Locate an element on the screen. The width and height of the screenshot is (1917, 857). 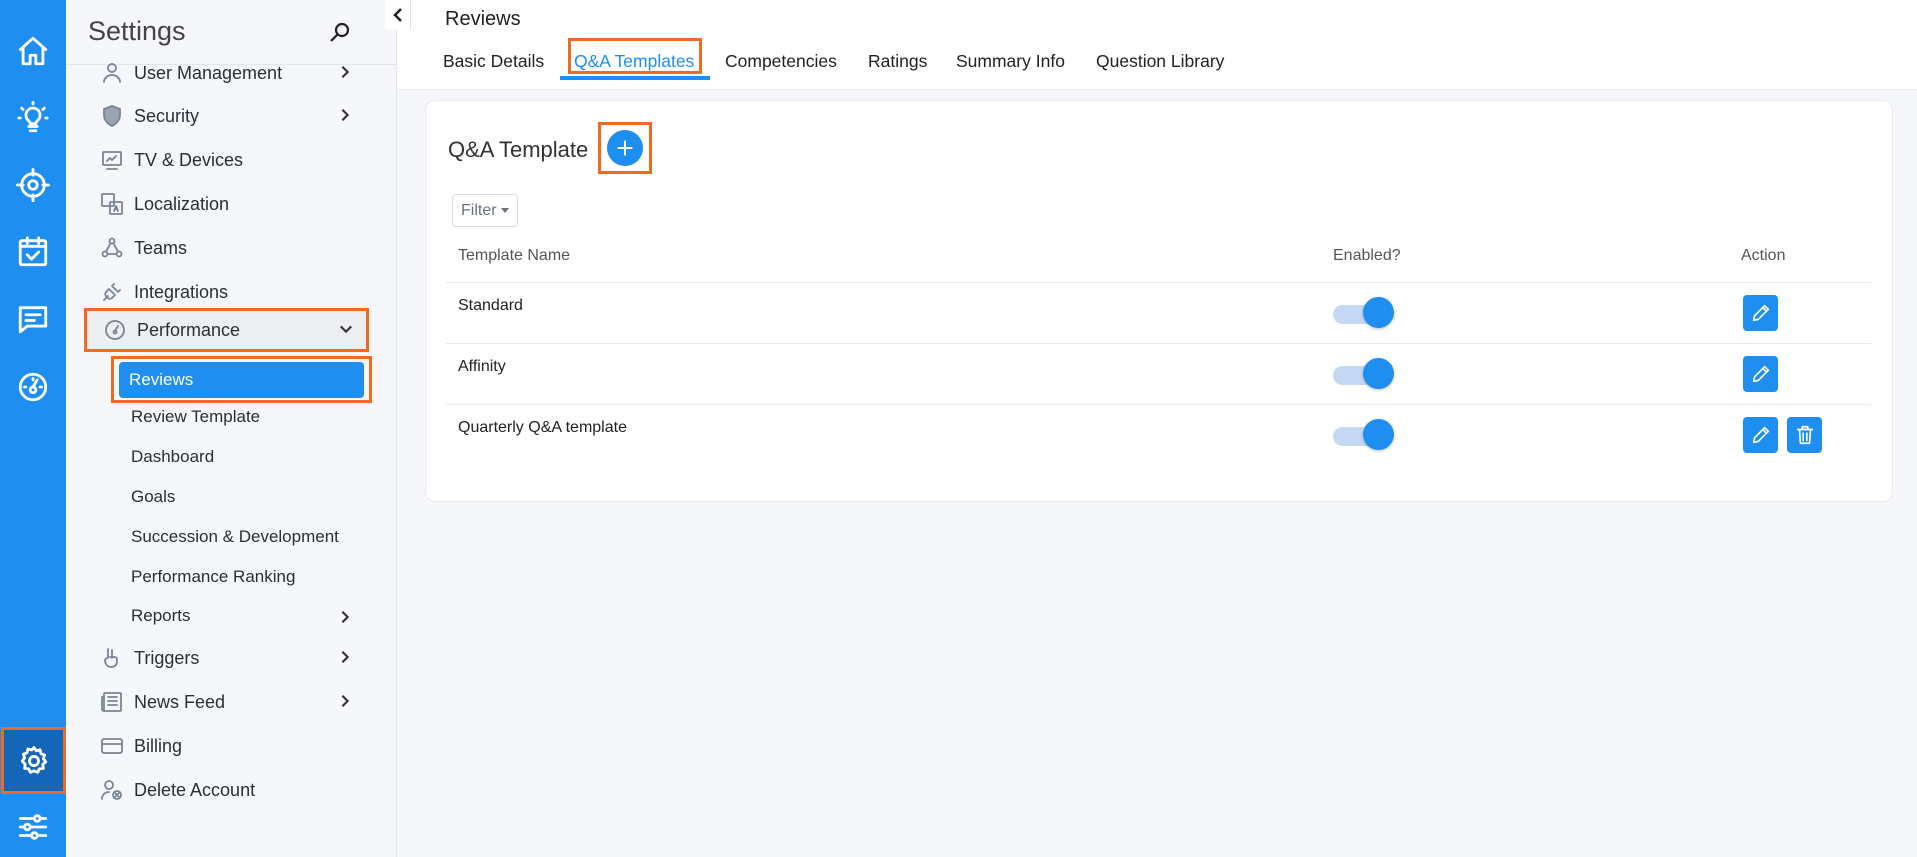
table-row: Standard is located at coordinates (1158, 312).